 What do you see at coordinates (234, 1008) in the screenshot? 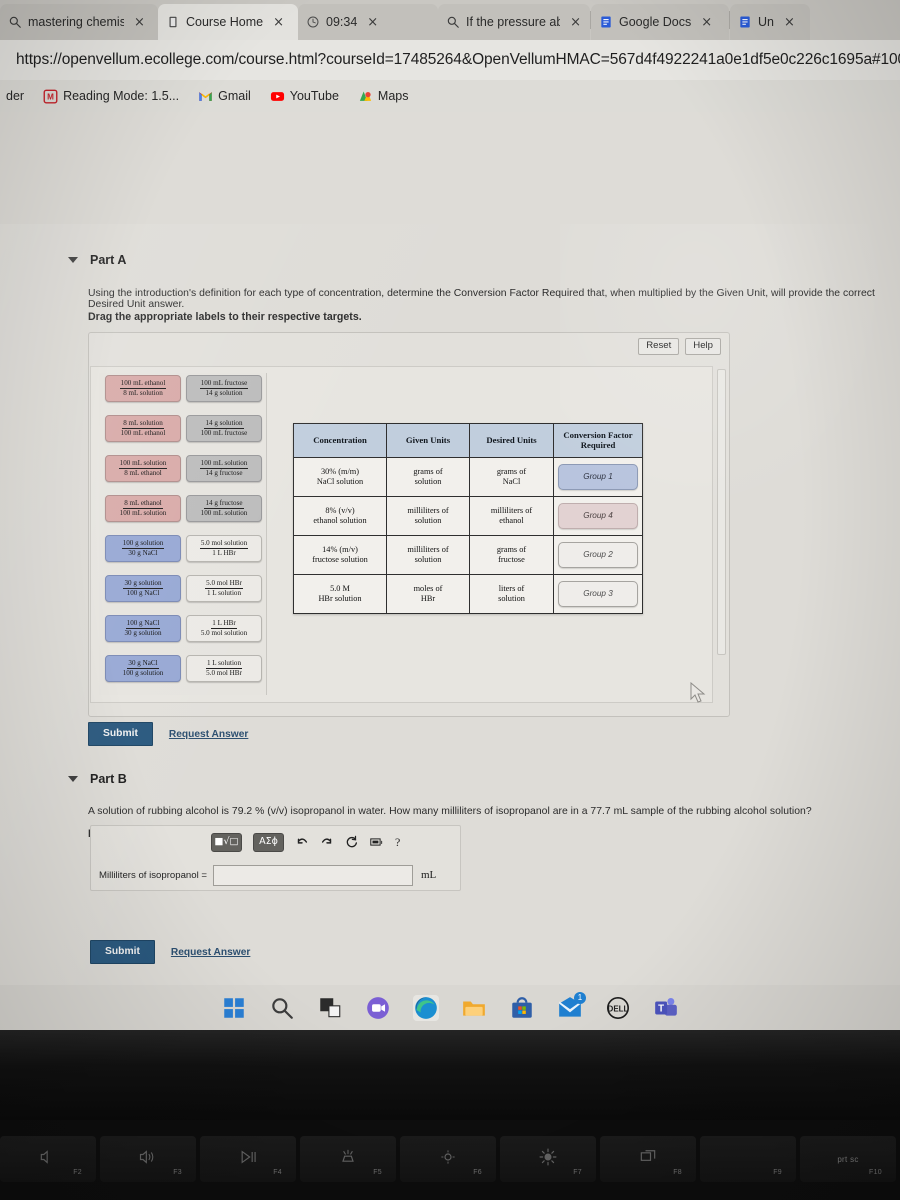
I see `windows-start-icon` at bounding box center [234, 1008].